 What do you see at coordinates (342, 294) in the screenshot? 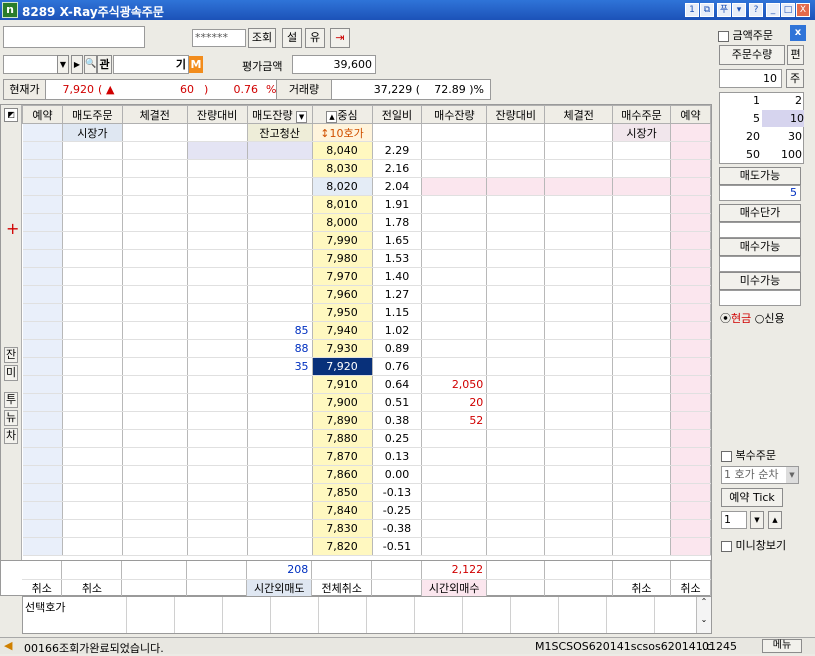
I see `price-cell: 7,960` at bounding box center [342, 294].